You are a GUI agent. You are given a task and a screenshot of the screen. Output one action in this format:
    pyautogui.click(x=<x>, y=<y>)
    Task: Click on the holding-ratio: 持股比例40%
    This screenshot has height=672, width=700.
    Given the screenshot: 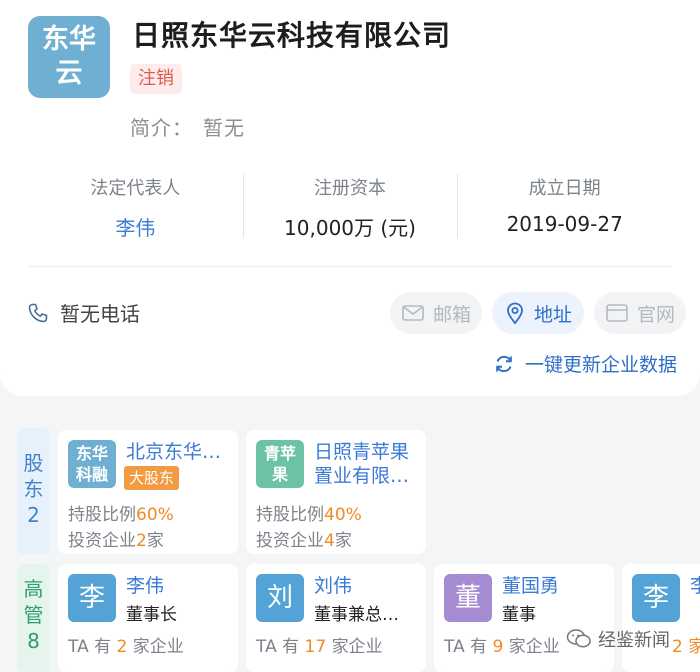 What is the action you would take?
    pyautogui.click(x=309, y=512)
    